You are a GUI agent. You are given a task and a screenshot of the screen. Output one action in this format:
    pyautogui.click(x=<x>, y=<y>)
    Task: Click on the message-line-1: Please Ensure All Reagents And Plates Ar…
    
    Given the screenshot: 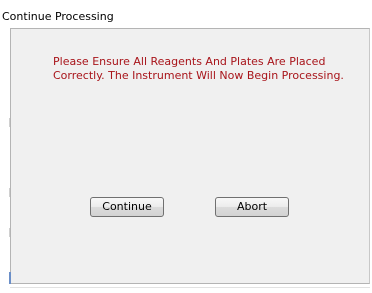 What is the action you would take?
    pyautogui.click(x=189, y=61)
    